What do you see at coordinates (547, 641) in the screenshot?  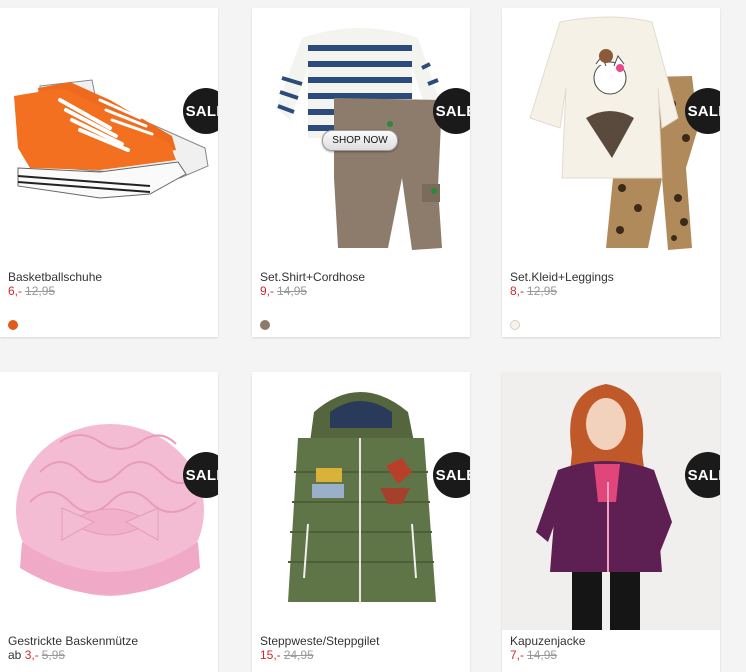 I see `product-name: Kapuzenjacke` at bounding box center [547, 641].